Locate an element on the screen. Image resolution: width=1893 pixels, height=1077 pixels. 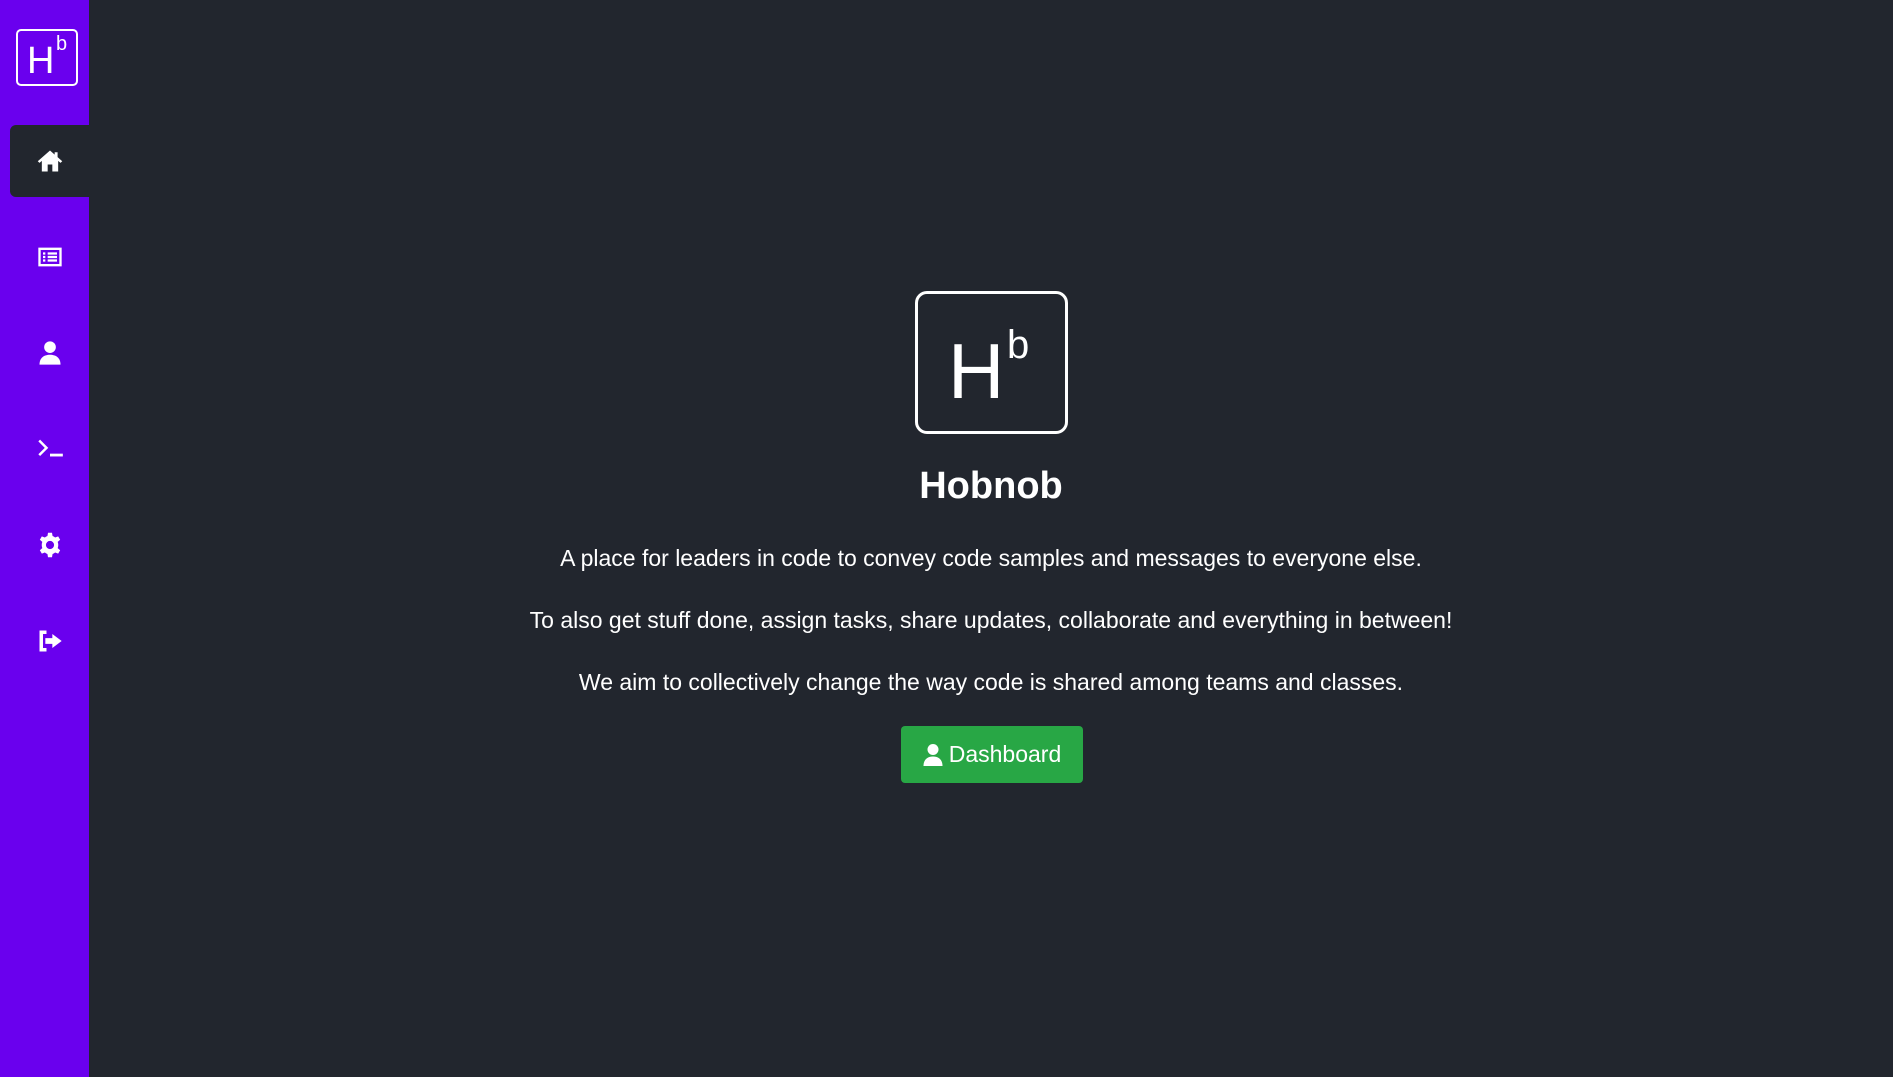
sidebar-item-home is located at coordinates (49, 161).